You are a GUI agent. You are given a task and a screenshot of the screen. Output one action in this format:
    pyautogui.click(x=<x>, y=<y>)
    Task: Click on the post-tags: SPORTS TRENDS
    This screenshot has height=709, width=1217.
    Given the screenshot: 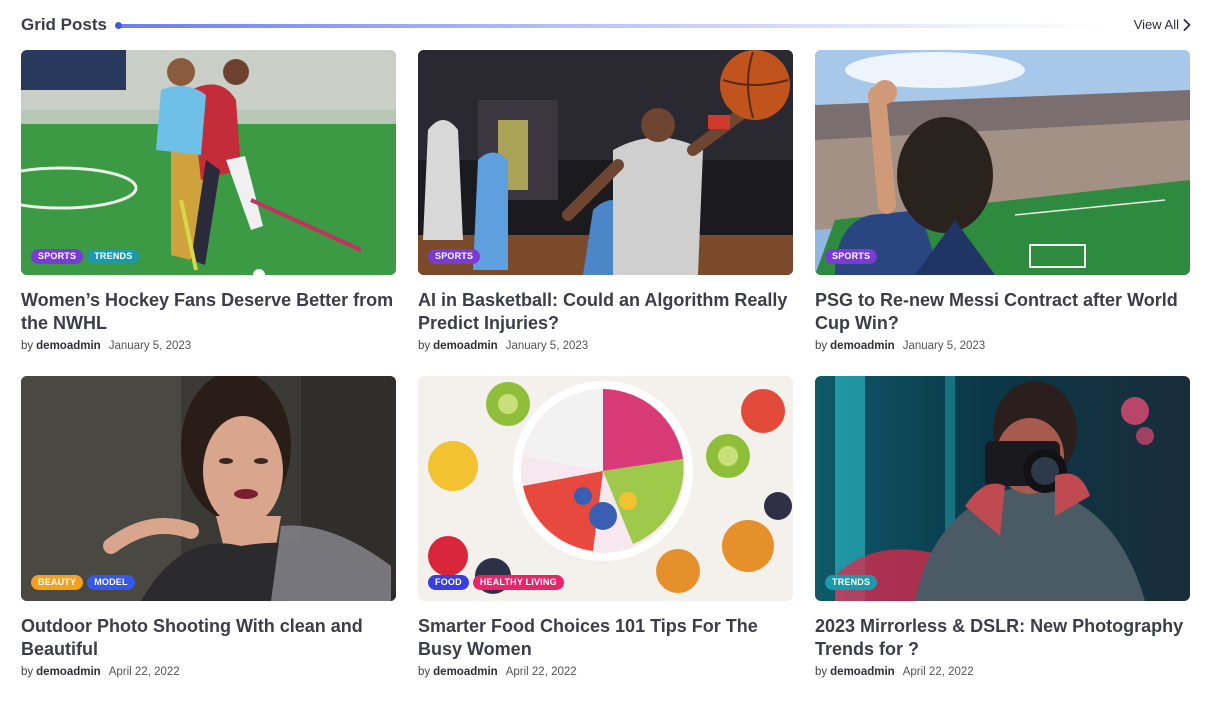 What is the action you would take?
    pyautogui.click(x=85, y=256)
    